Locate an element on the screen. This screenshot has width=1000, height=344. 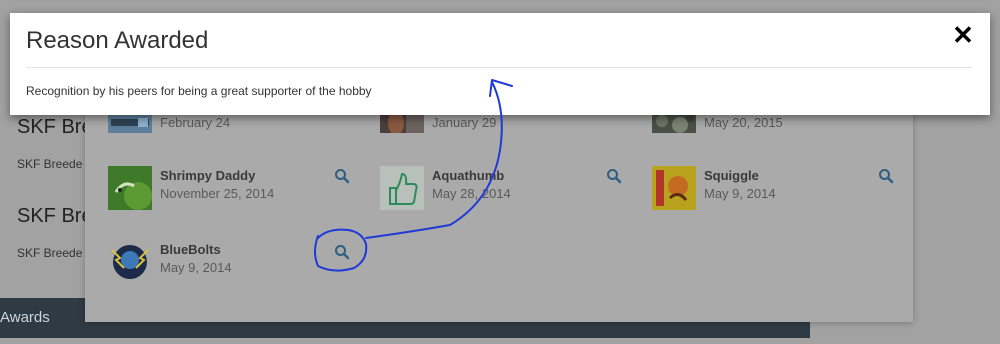
awards-tab-label: Awards is located at coordinates (25, 317).